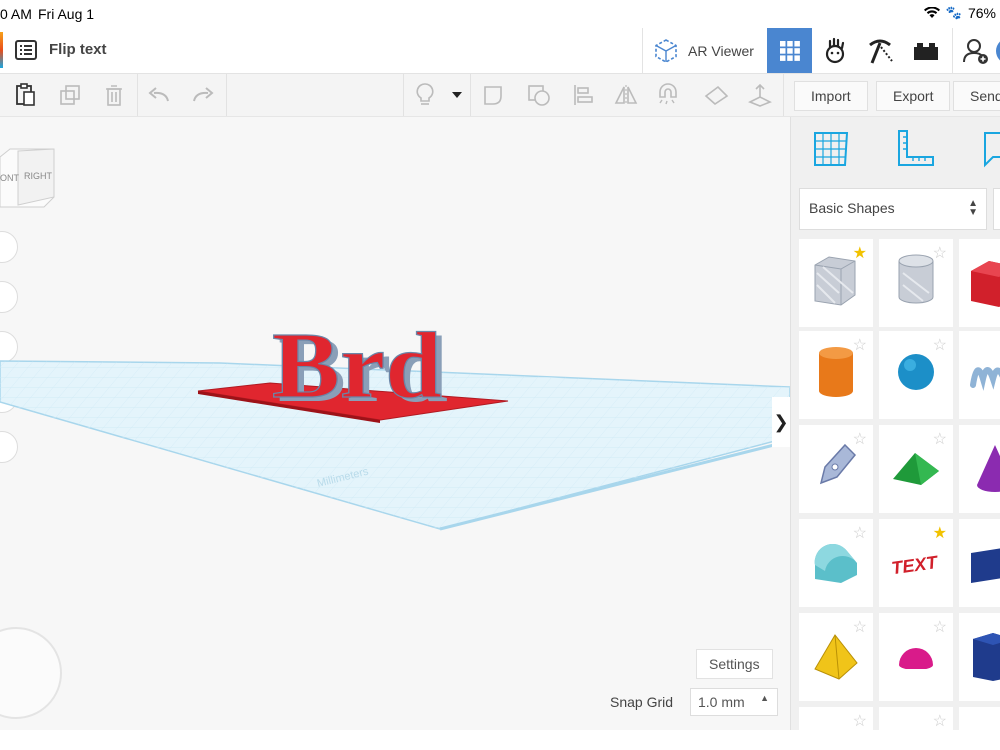  I want to click on panel-collapse-toggle: ❯, so click(781, 422).